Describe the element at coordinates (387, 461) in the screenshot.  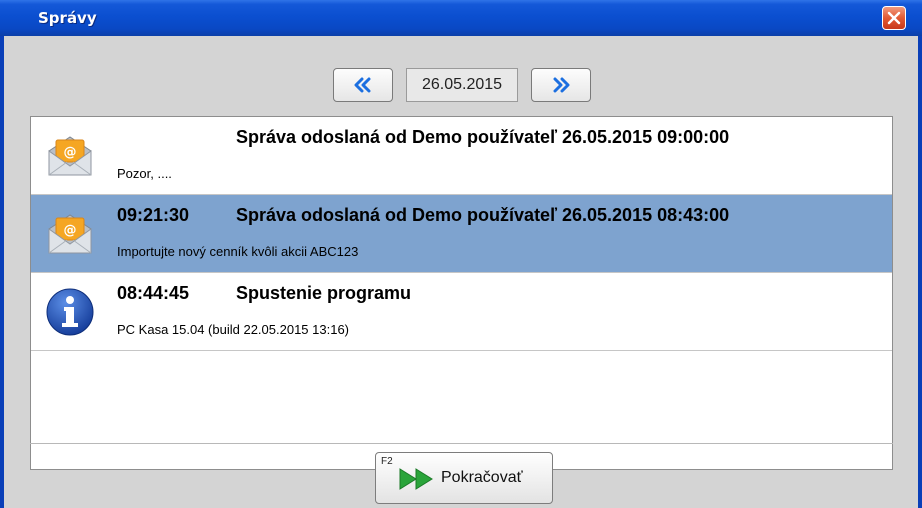
I see `shortcut-key-label: F2` at that location.